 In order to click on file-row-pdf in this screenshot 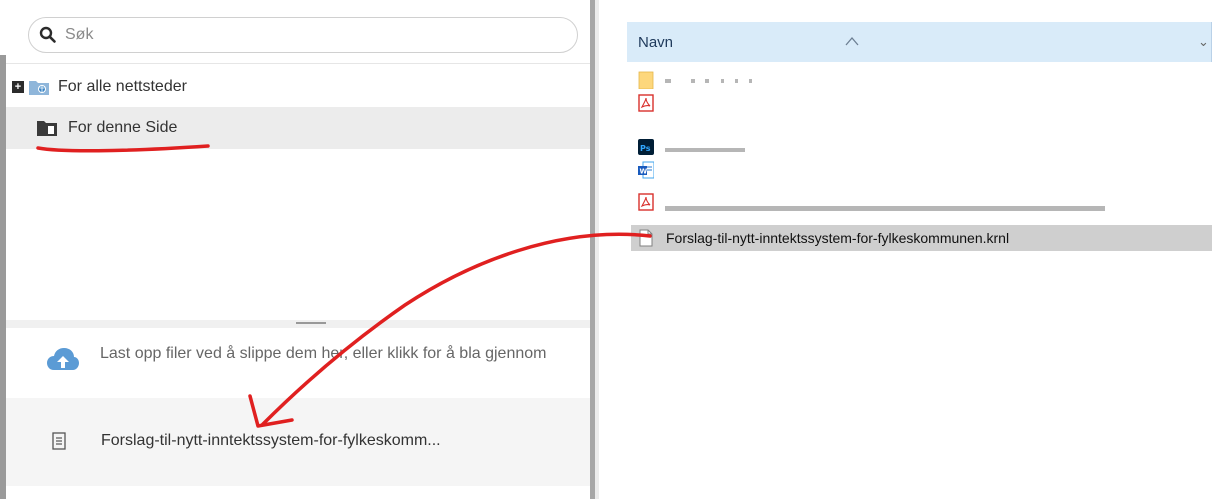, I will do `click(921, 103)`.